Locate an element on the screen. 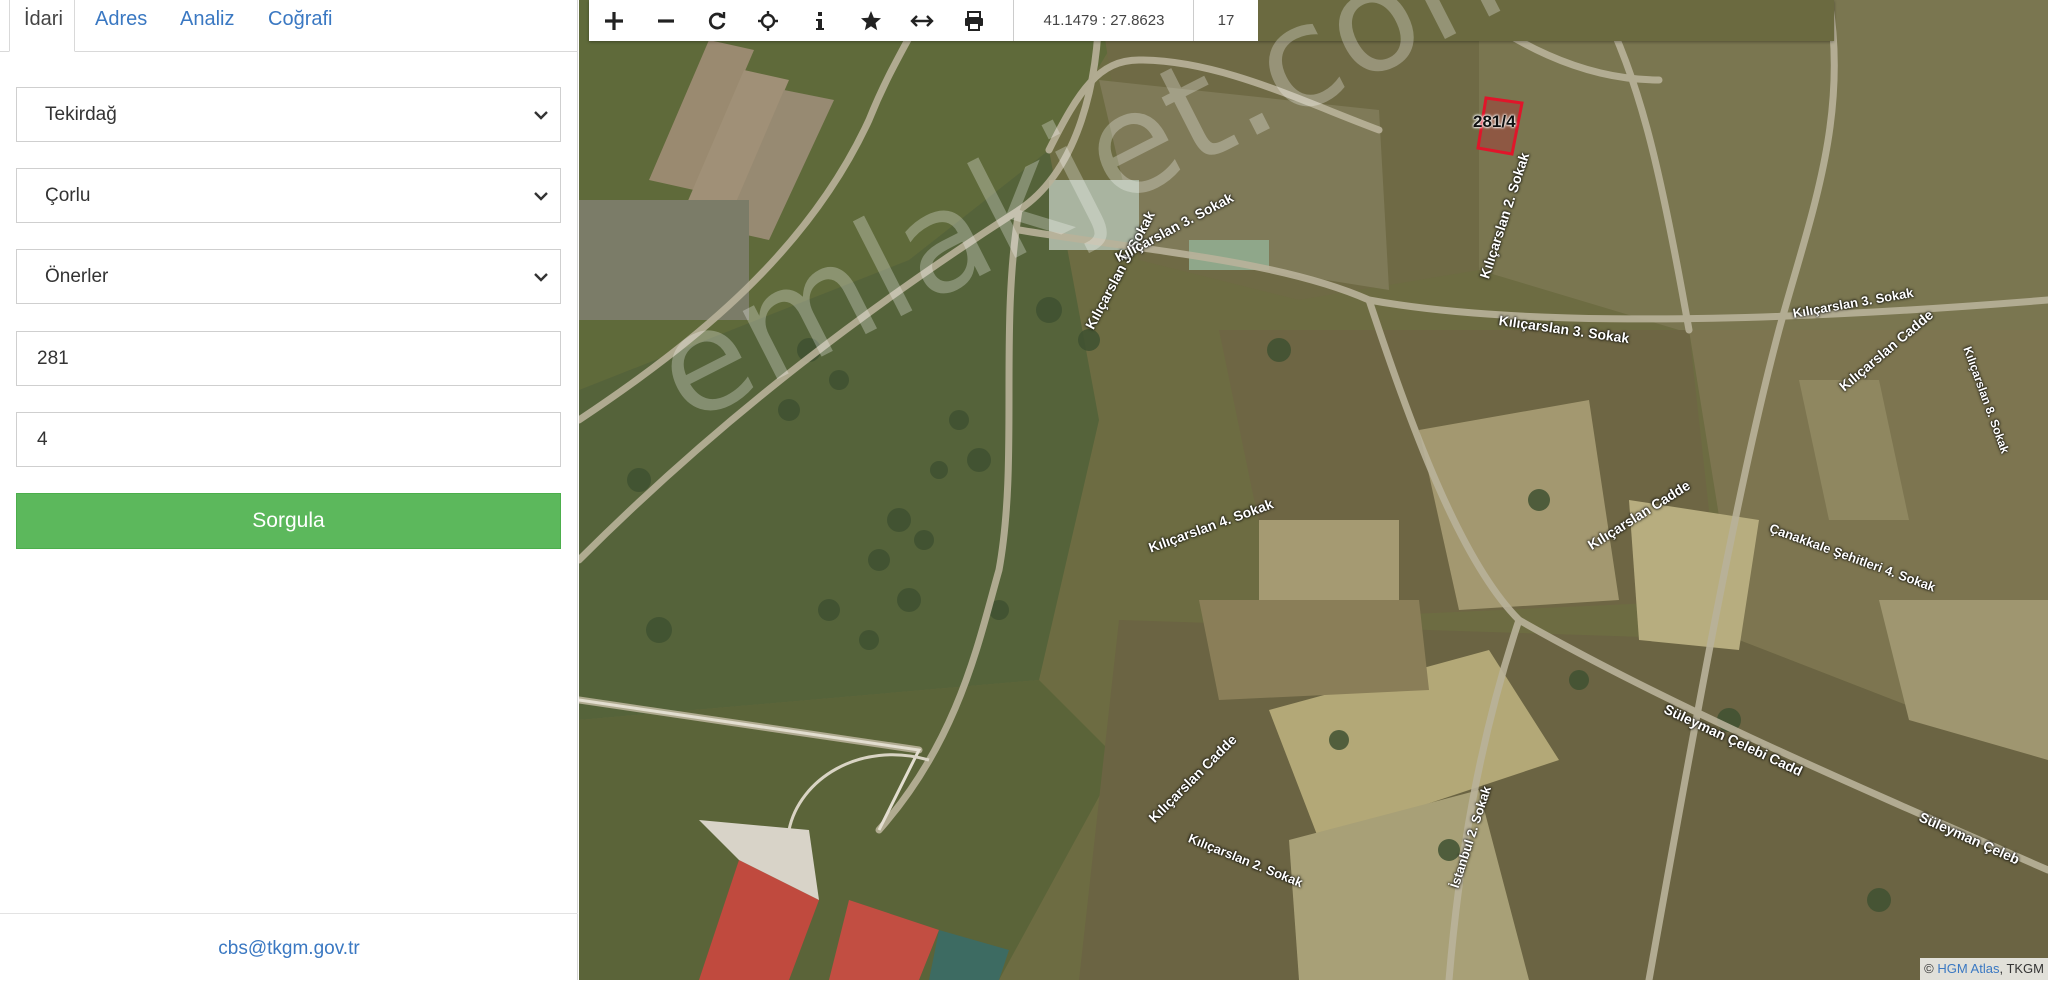 The width and height of the screenshot is (2048, 984). parcel-label: 281/4 is located at coordinates (1494, 122).